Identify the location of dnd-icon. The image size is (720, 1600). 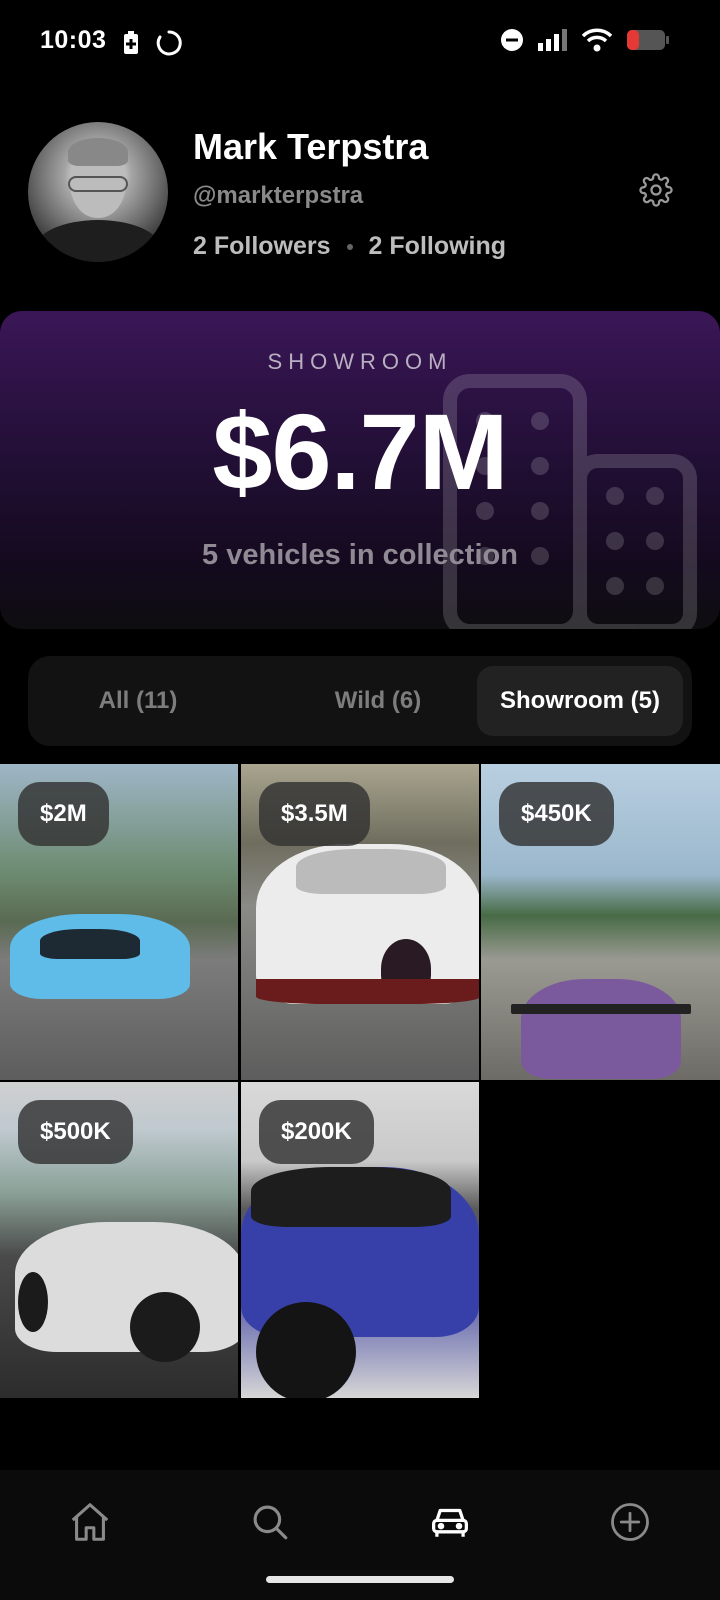
(512, 42).